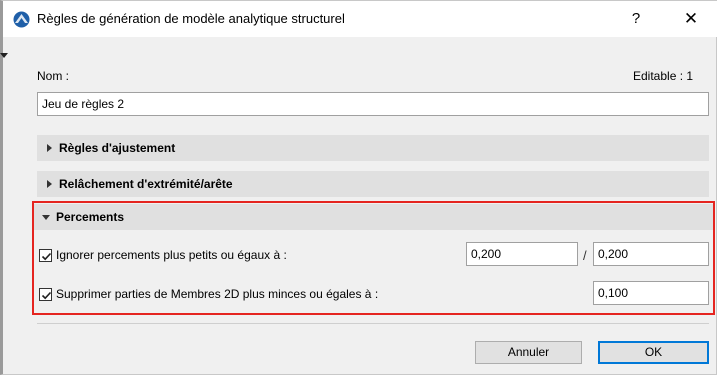 This screenshot has width=717, height=375. I want to click on archicad-icon, so click(21, 19).